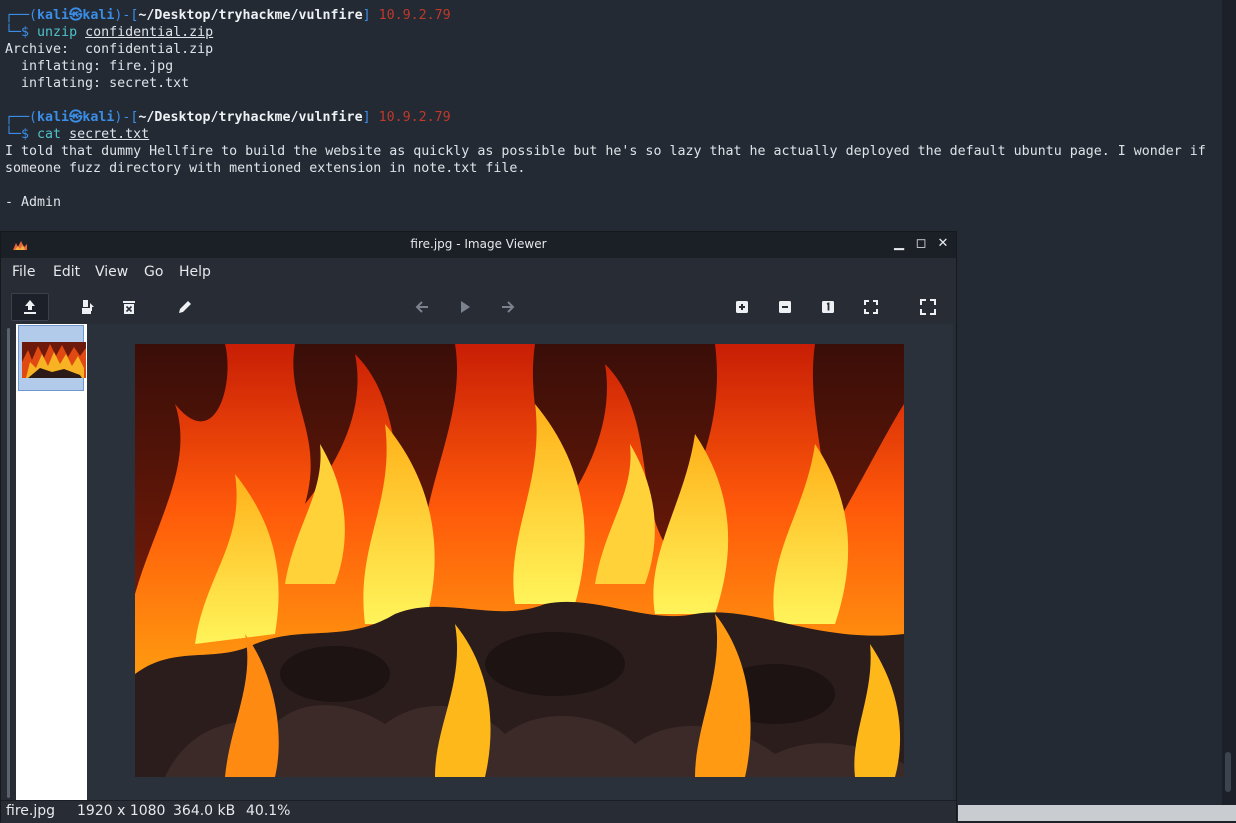  I want to click on command-line: └─$ unzip confidential.zip, so click(109, 32).